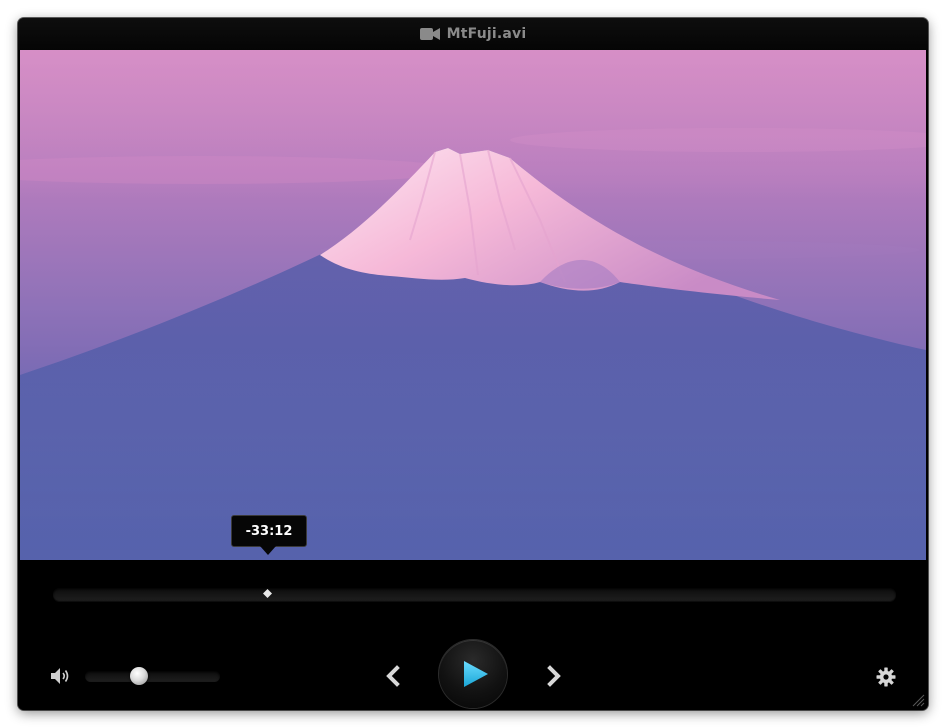  I want to click on play-icon, so click(476, 674).